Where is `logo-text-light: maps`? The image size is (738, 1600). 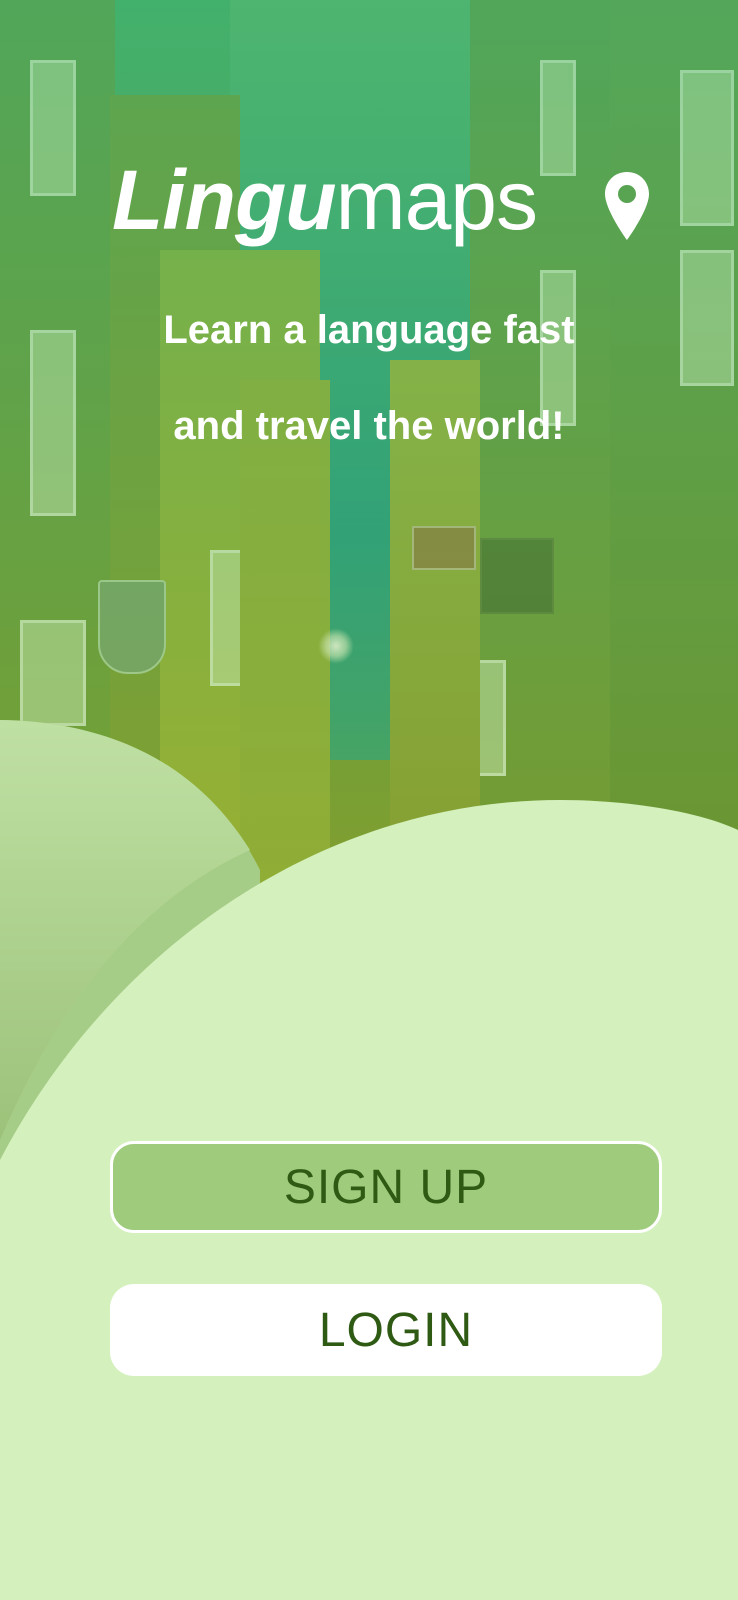 logo-text-light: maps is located at coordinates (436, 200).